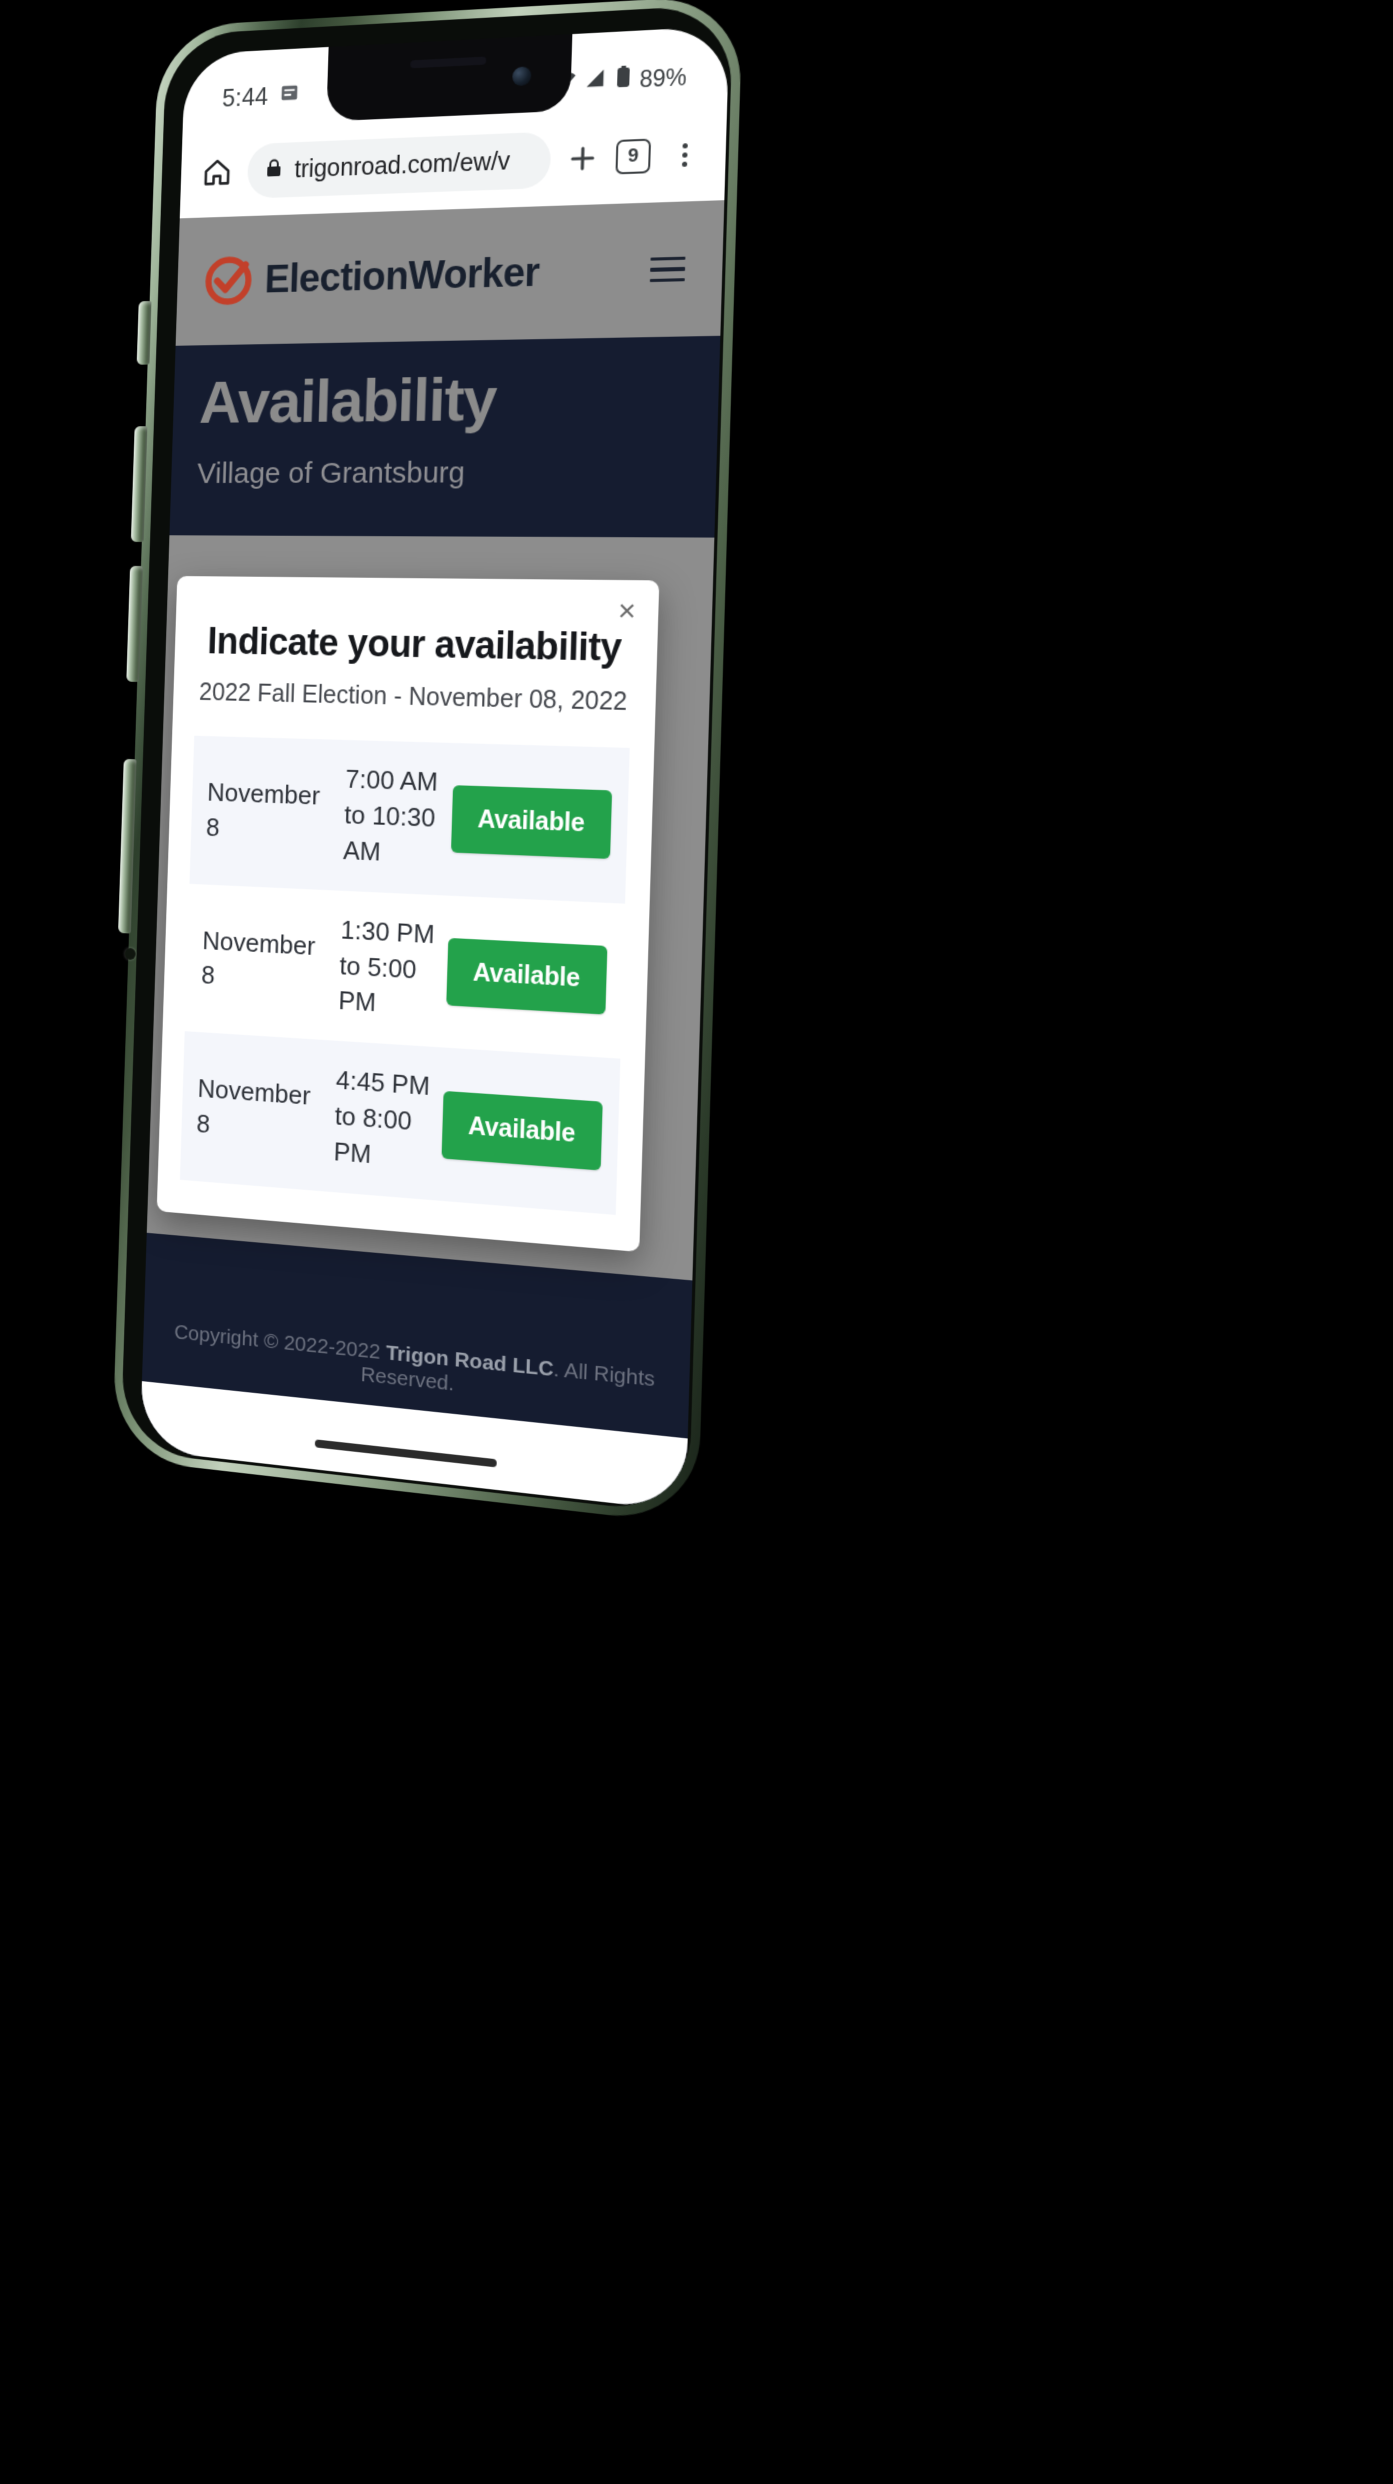  Describe the element at coordinates (134, 623) in the screenshot. I see `phone-volume-down-button` at that location.